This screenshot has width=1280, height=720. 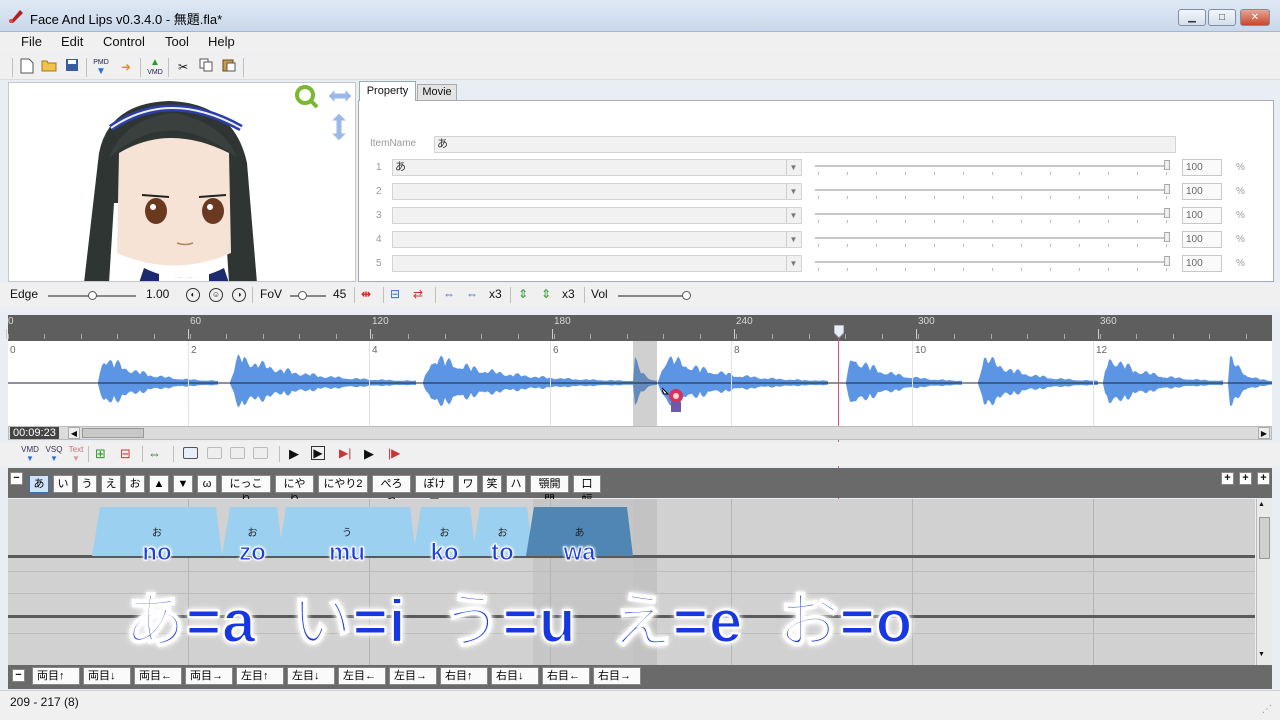 What do you see at coordinates (49, 67) in the screenshot?
I see `open-folder-icon` at bounding box center [49, 67].